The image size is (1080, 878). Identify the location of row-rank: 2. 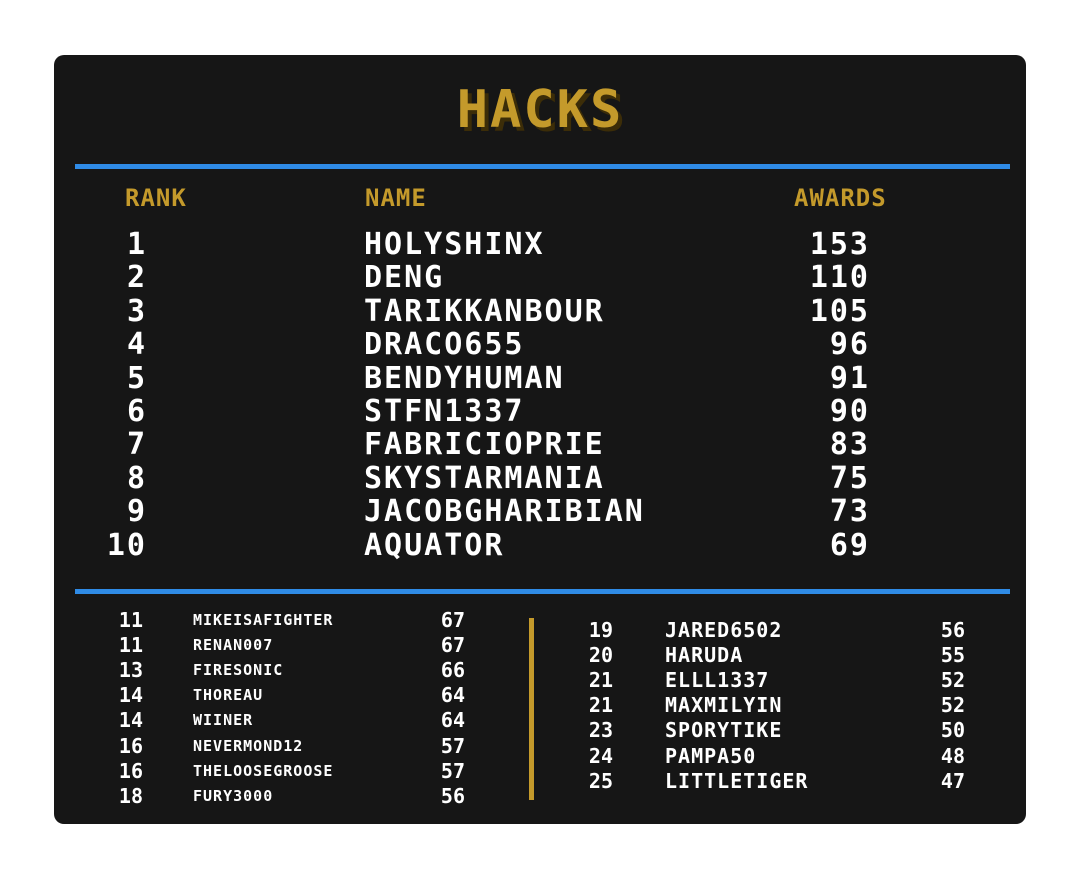
(136, 278).